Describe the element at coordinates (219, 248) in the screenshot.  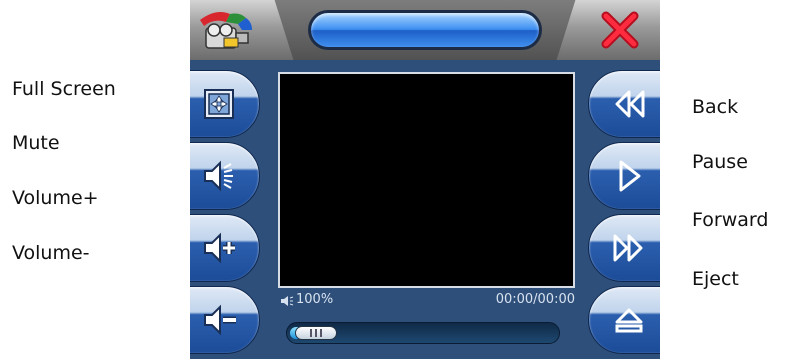
I see `volume-up-icon` at that location.